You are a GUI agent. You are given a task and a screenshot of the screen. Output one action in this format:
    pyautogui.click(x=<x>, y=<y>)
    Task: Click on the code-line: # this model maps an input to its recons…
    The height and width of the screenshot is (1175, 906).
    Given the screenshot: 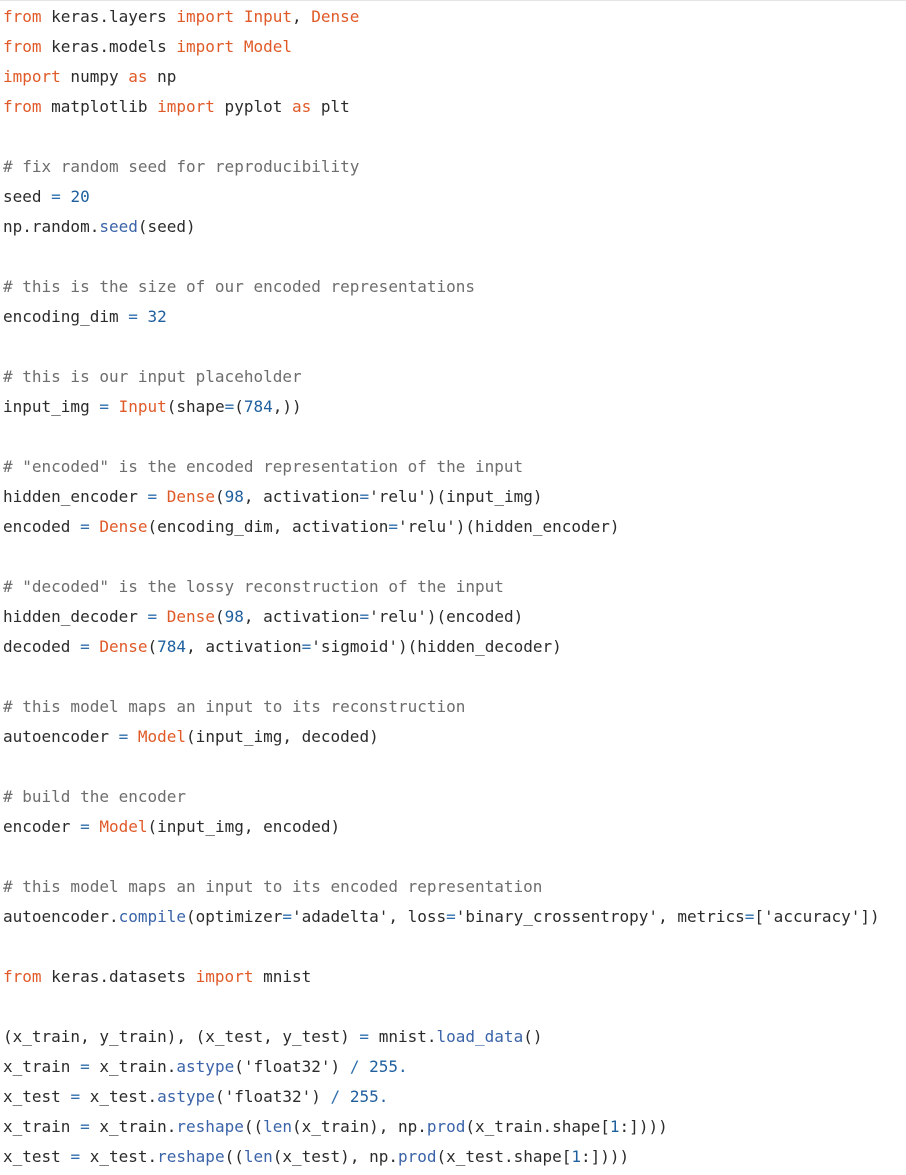 What is the action you would take?
    pyautogui.click(x=441, y=707)
    